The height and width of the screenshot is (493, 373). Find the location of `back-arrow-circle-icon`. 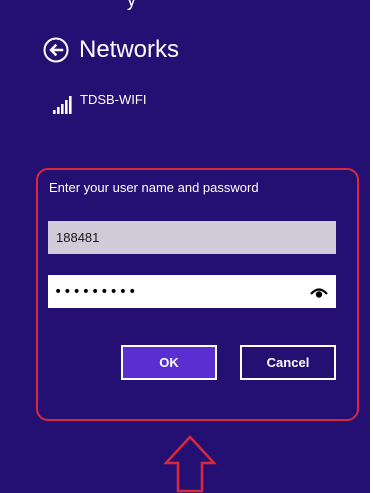

back-arrow-circle-icon is located at coordinates (56, 50).